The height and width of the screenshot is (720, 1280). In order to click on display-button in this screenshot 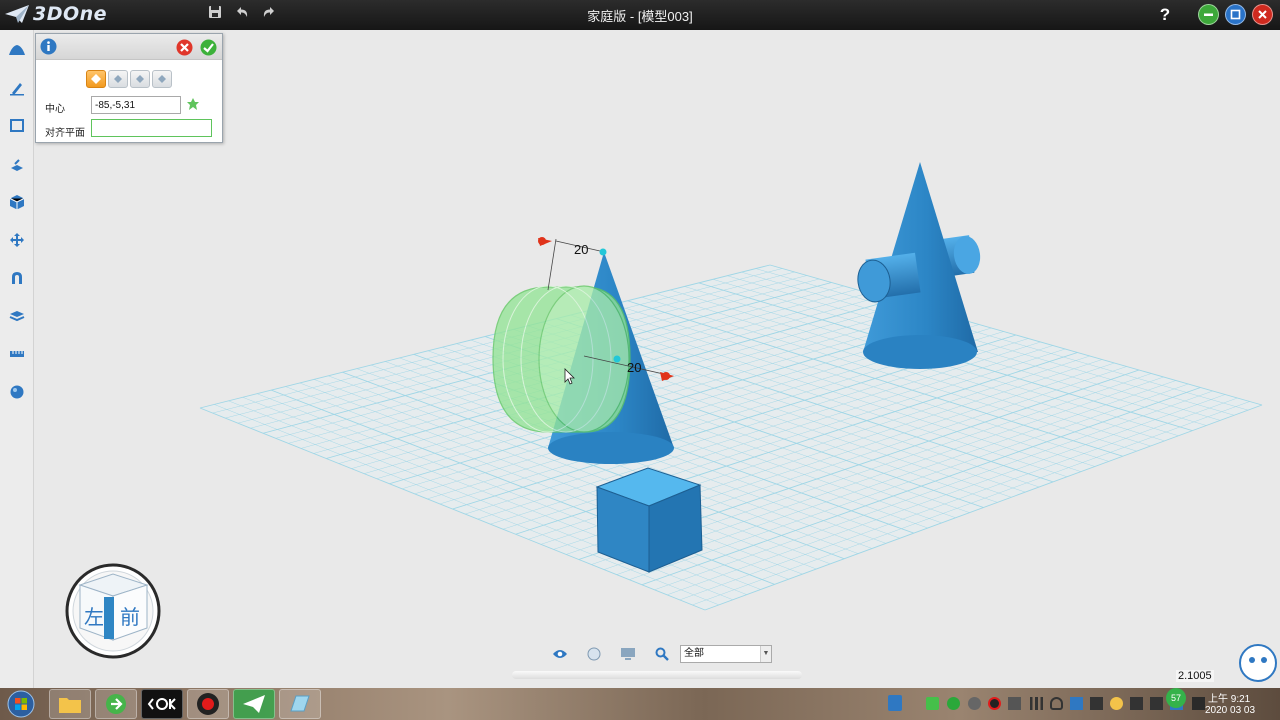, I will do `click(628, 654)`.